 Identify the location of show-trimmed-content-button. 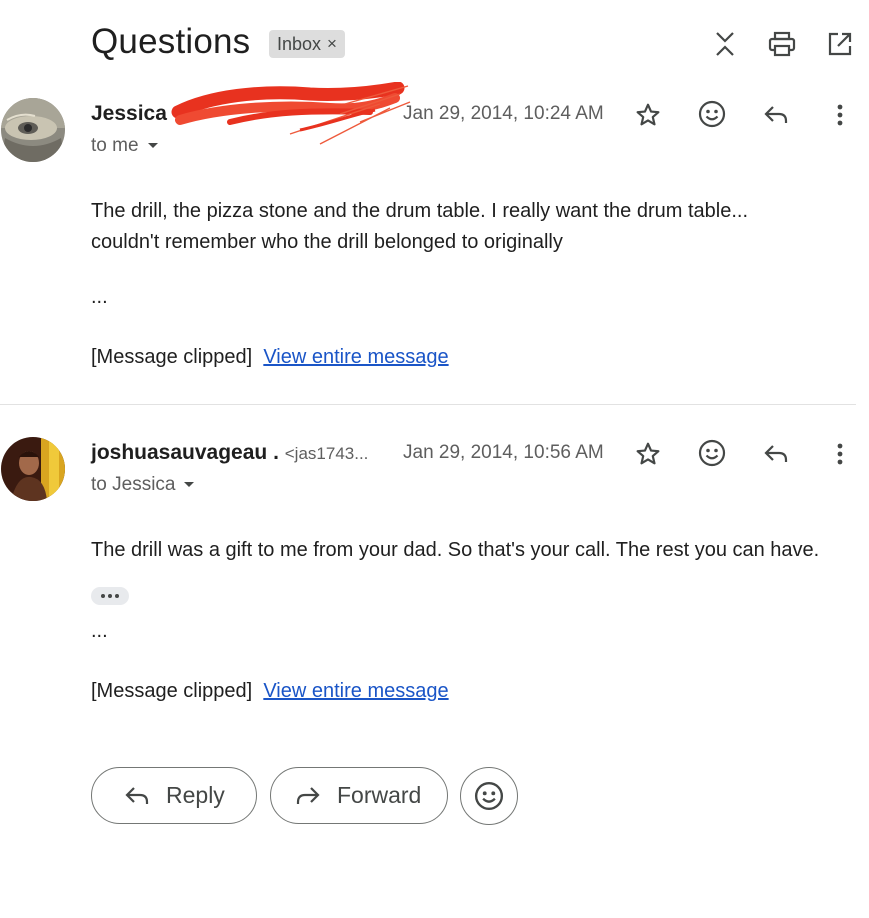
(110, 596).